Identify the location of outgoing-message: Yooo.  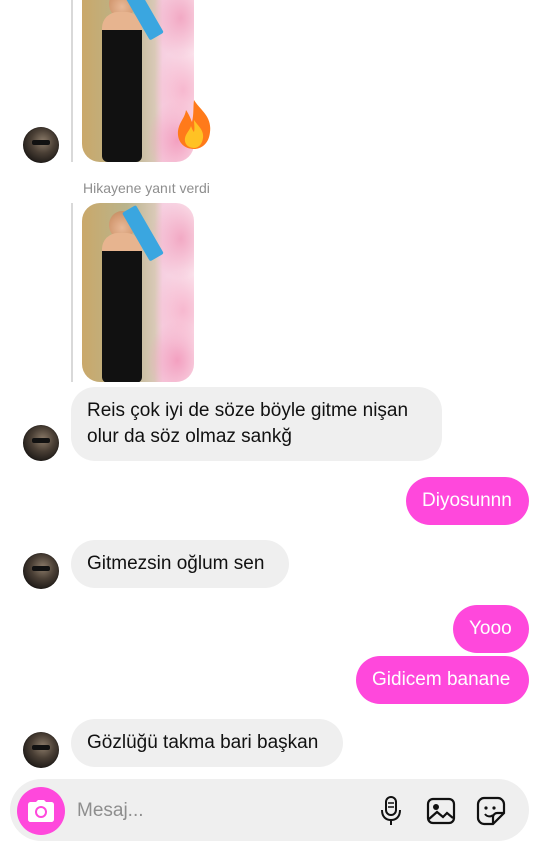
(491, 629).